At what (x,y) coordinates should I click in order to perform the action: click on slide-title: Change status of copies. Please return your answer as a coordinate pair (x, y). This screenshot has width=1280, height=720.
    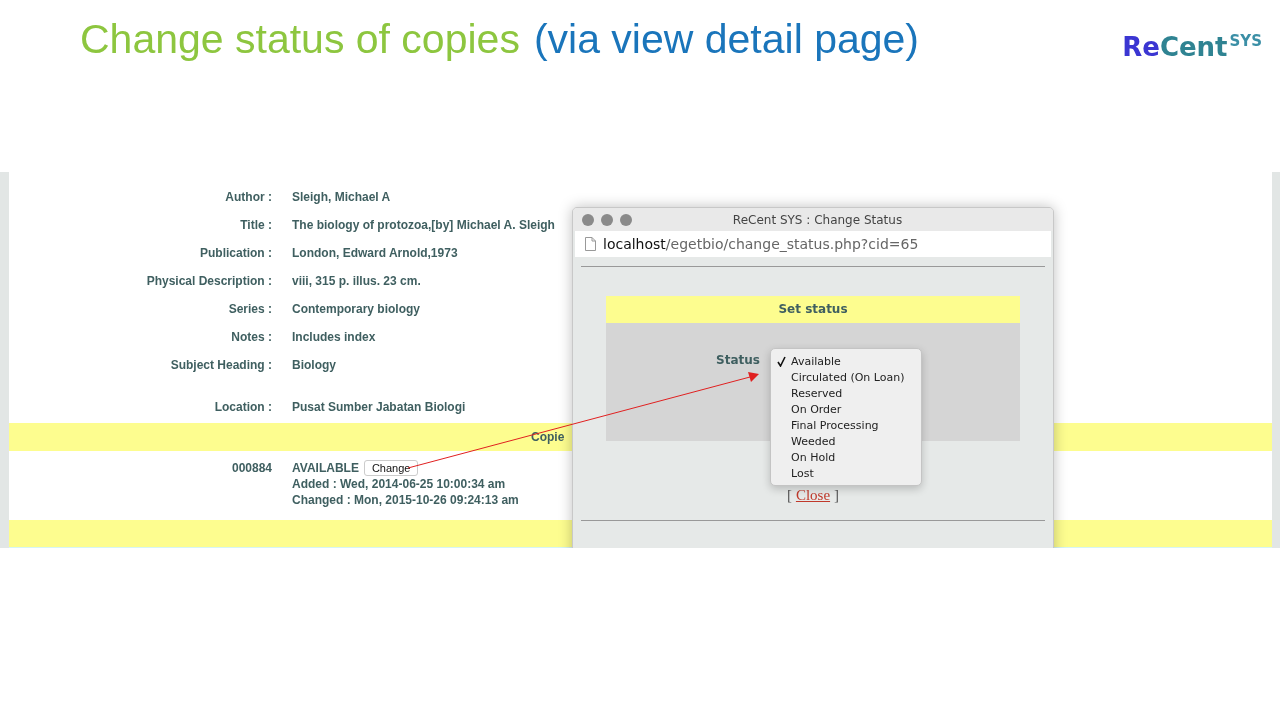
    Looking at the image, I should click on (300, 39).